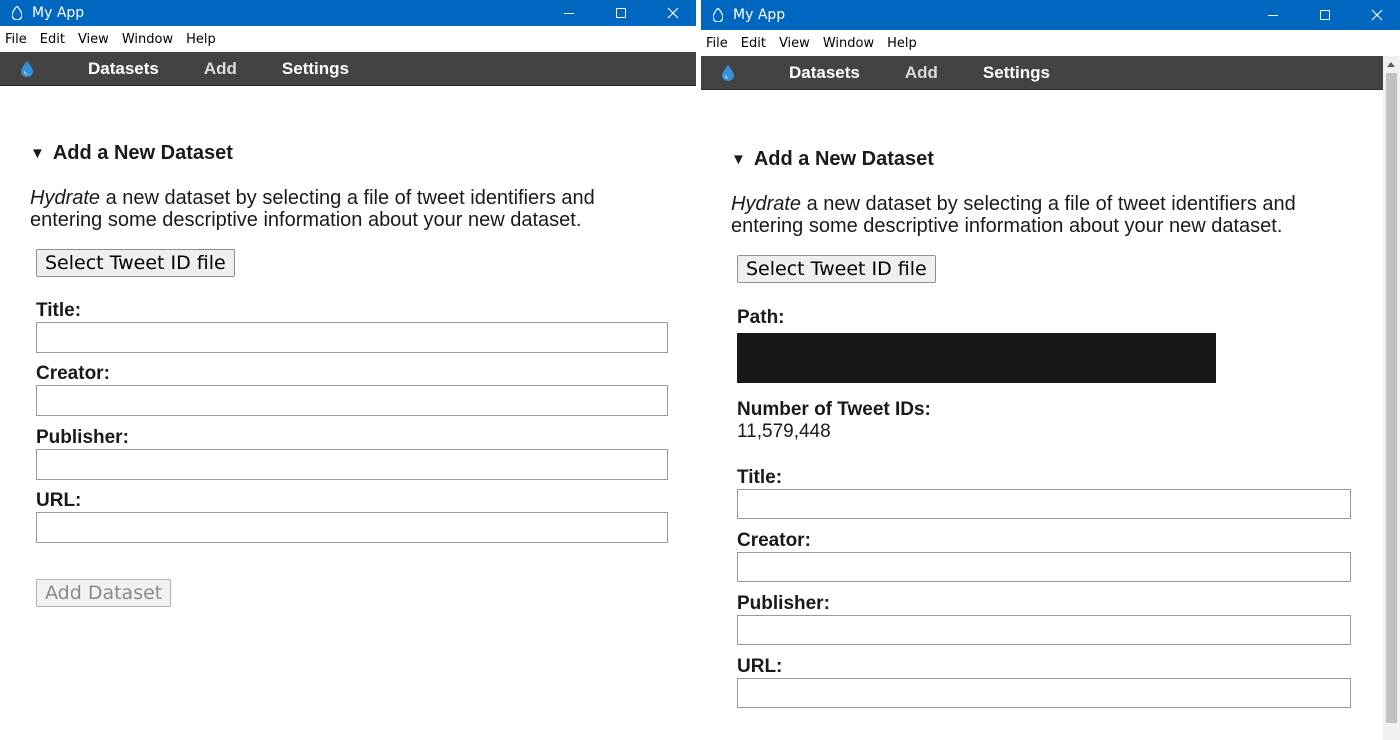 The width and height of the screenshot is (1400, 740). I want to click on vertical-scrollbar, so click(1391, 398).